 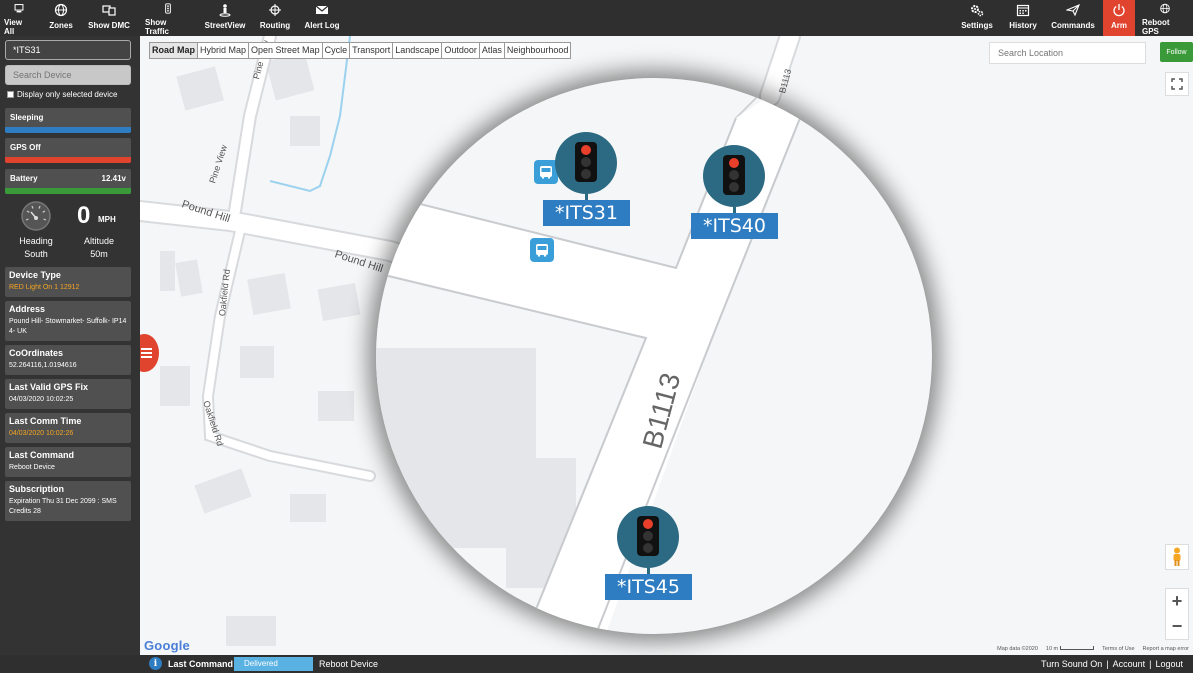 What do you see at coordinates (146, 353) in the screenshot?
I see `hamburger-icon` at bounding box center [146, 353].